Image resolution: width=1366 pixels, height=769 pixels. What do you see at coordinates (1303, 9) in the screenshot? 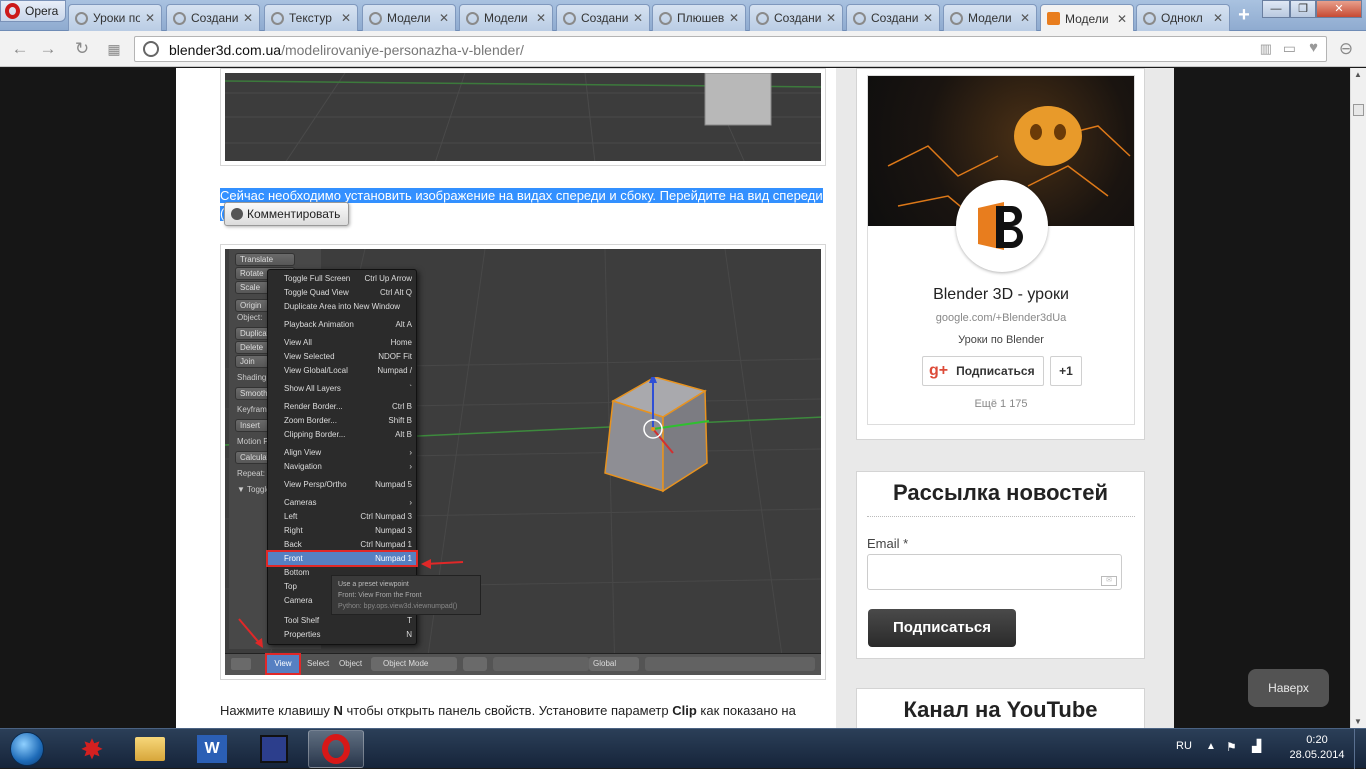
I see `maximize-button: ❐` at bounding box center [1303, 9].